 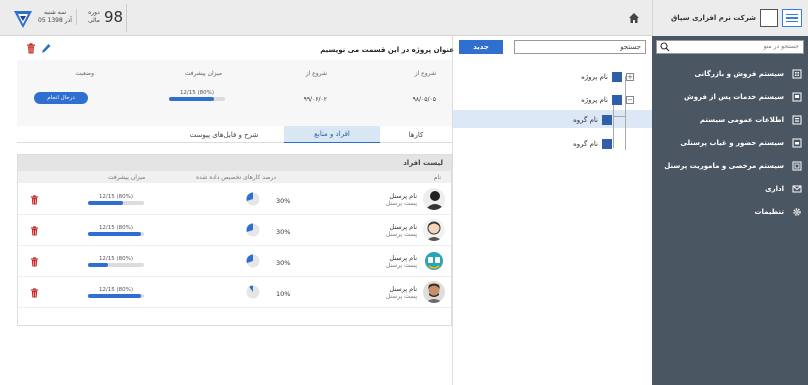 What do you see at coordinates (797, 97) in the screenshot?
I see `service-icon` at bounding box center [797, 97].